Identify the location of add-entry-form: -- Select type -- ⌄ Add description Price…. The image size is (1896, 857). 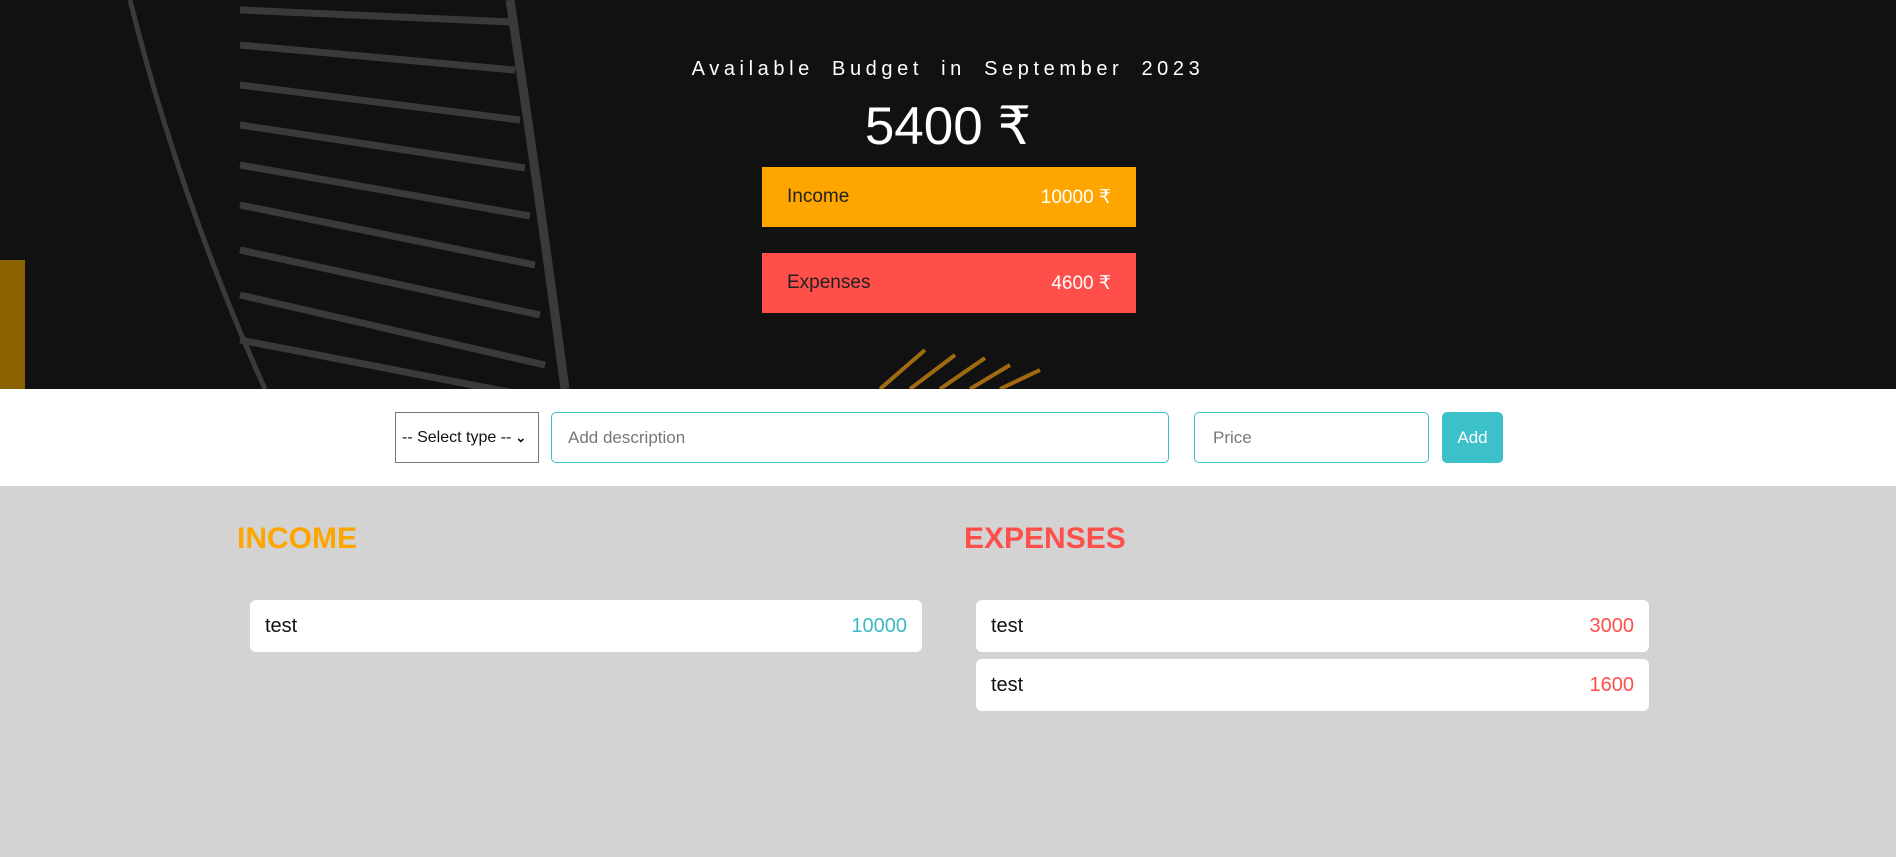
(948, 437).